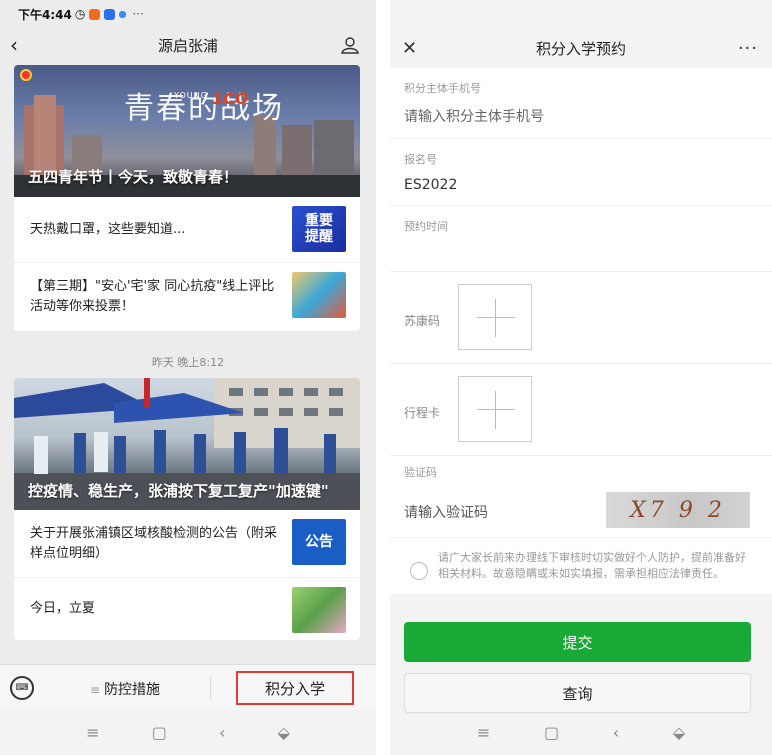 Image resolution: width=772 pixels, height=755 pixels. I want to click on hero-article-1: 青春的战场 YOUNG 1CO 五四青年节丨今天，致敬青春！, so click(187, 131).